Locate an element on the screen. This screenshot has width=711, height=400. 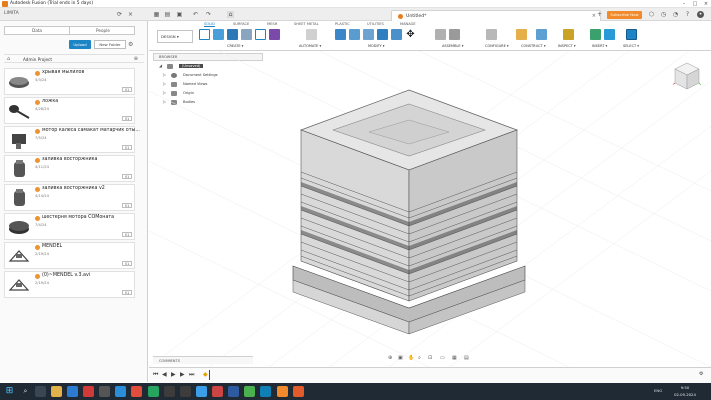
search-icon: ⌕ is located at coordinates (25, 391).